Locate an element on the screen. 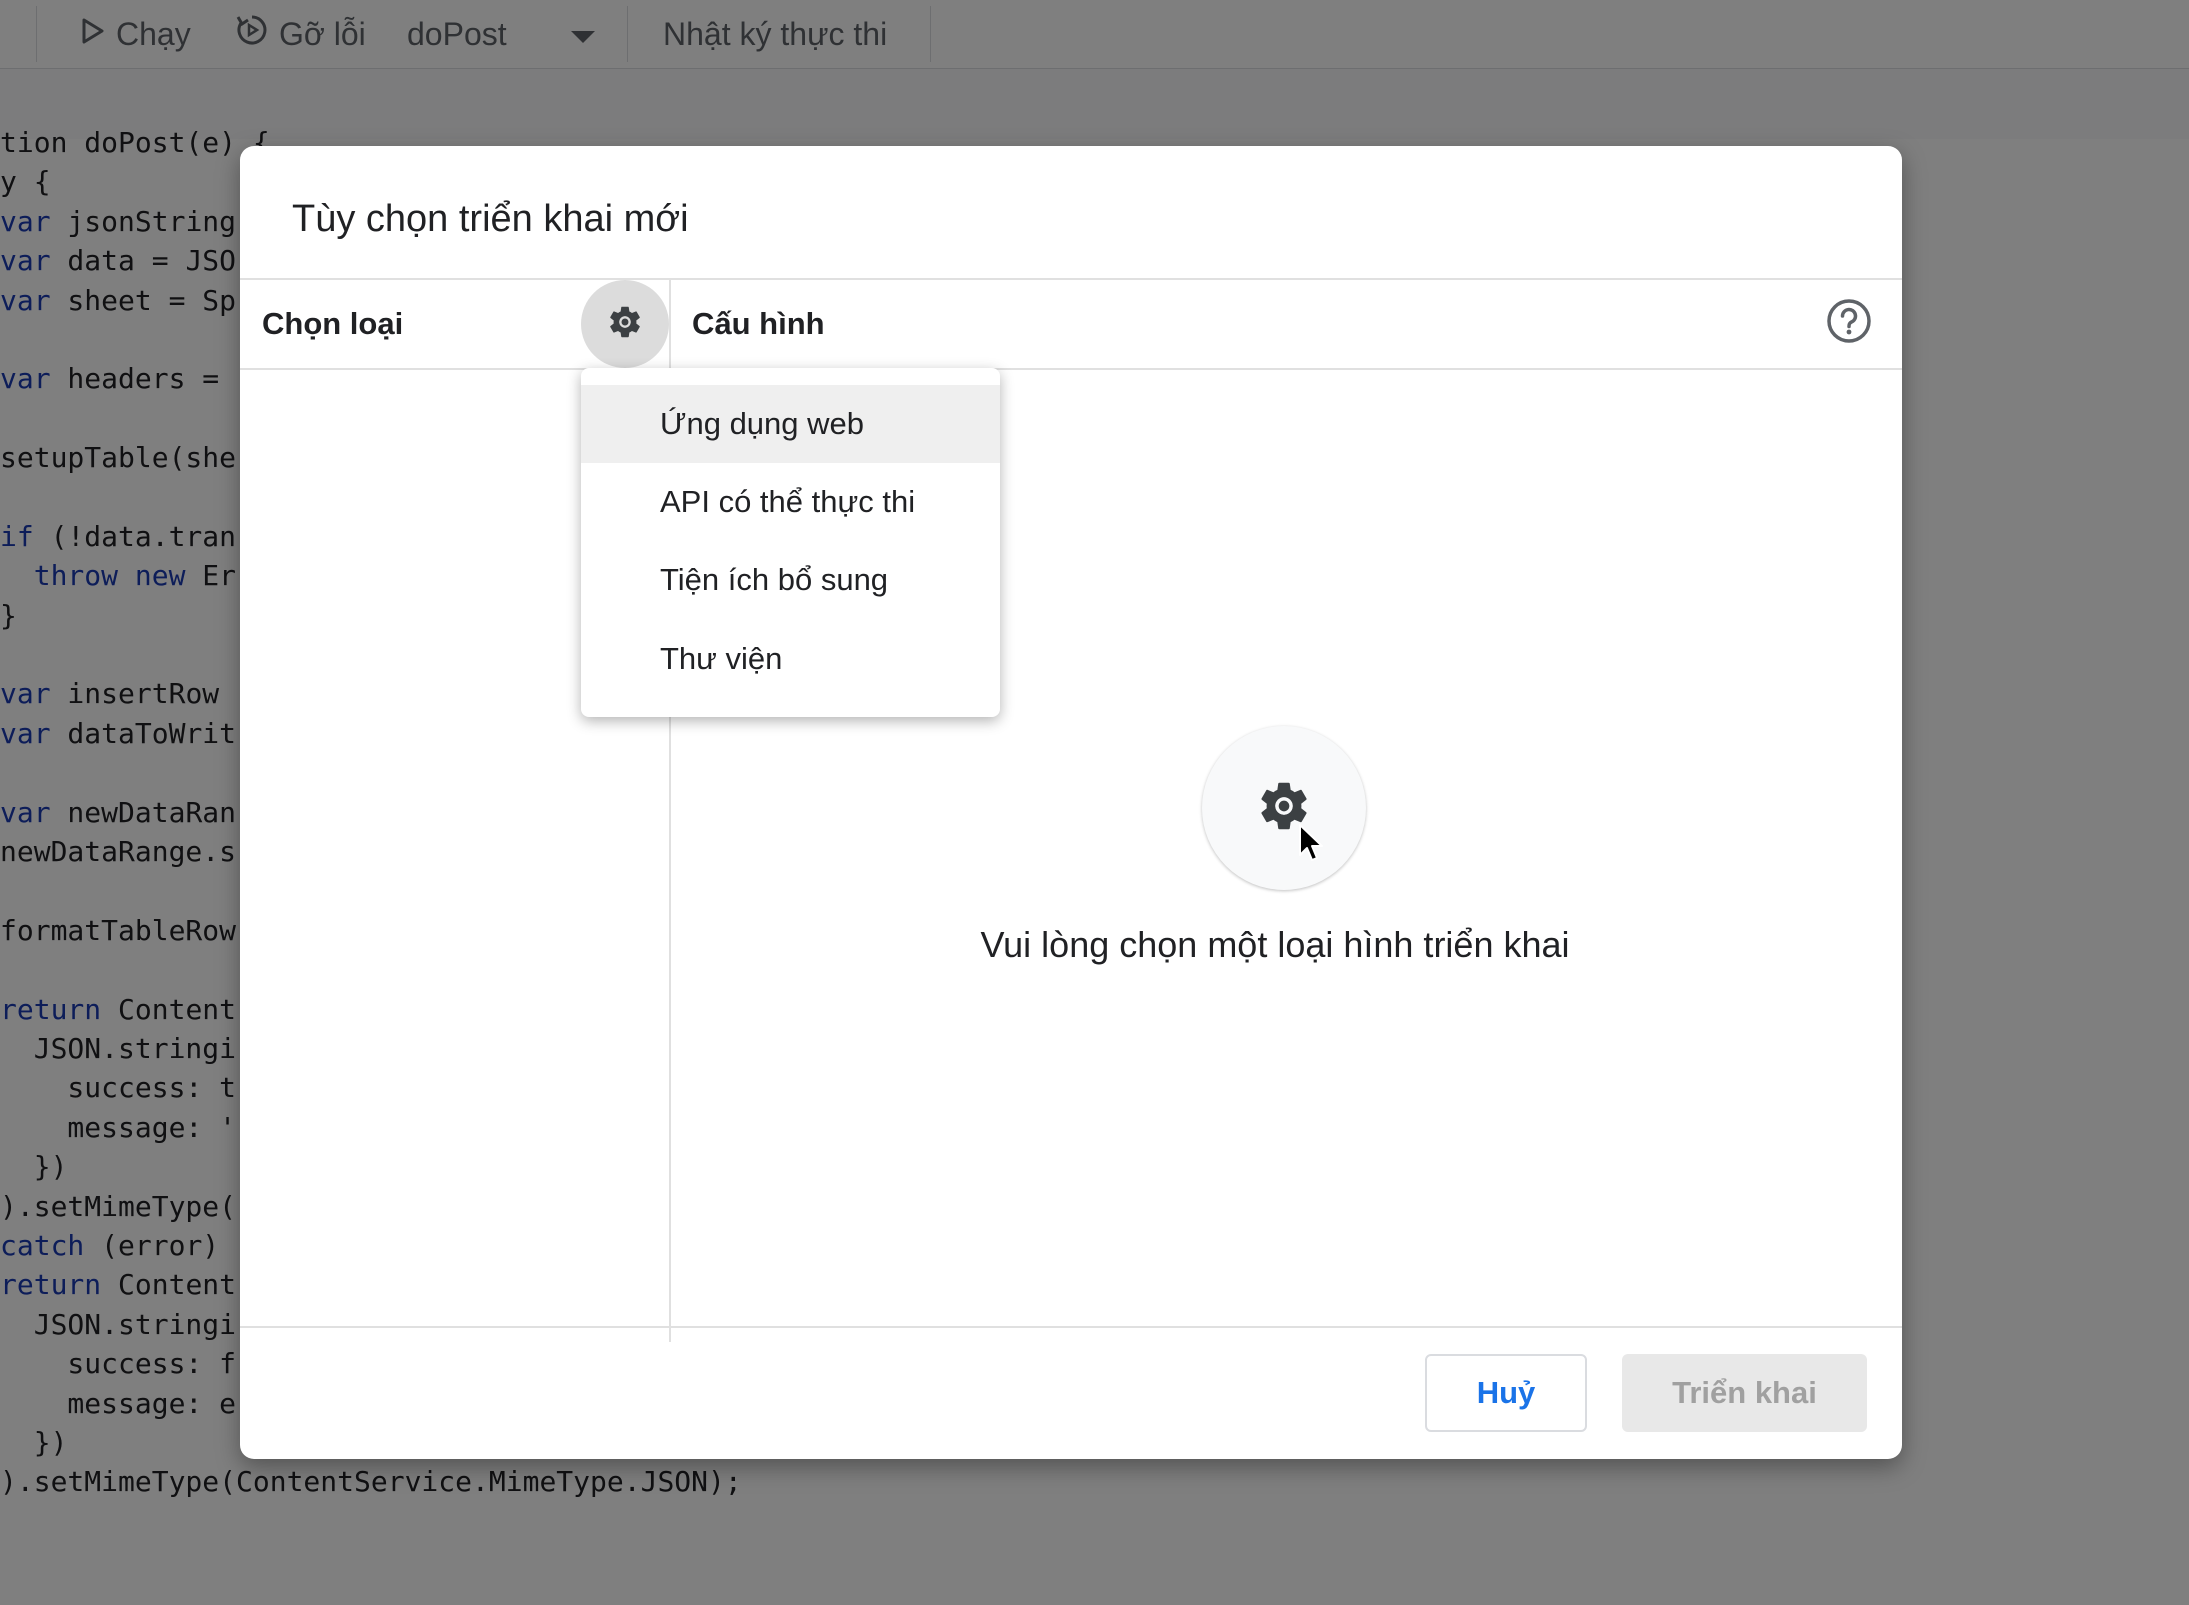 This screenshot has height=1605, width=2189. help-circle-icon is located at coordinates (1849, 323).